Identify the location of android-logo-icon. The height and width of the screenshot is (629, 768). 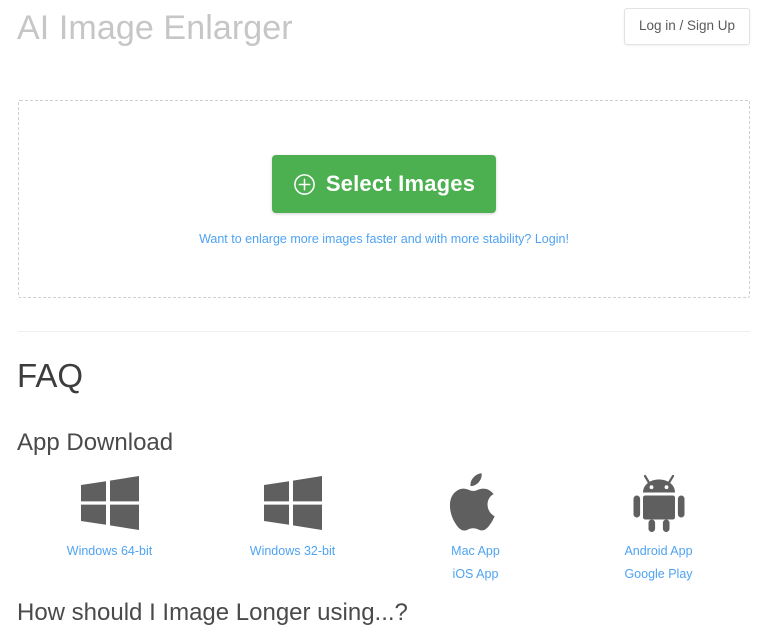
(659, 503).